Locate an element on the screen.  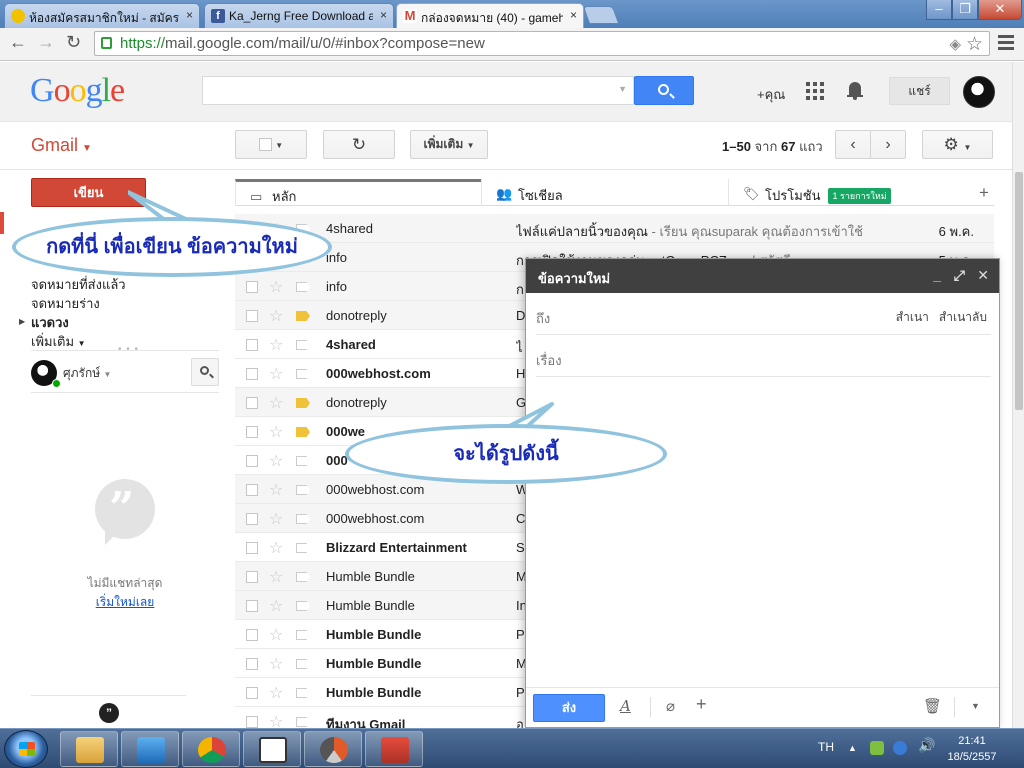
hangouts-icon: ” is located at coordinates (109, 713).